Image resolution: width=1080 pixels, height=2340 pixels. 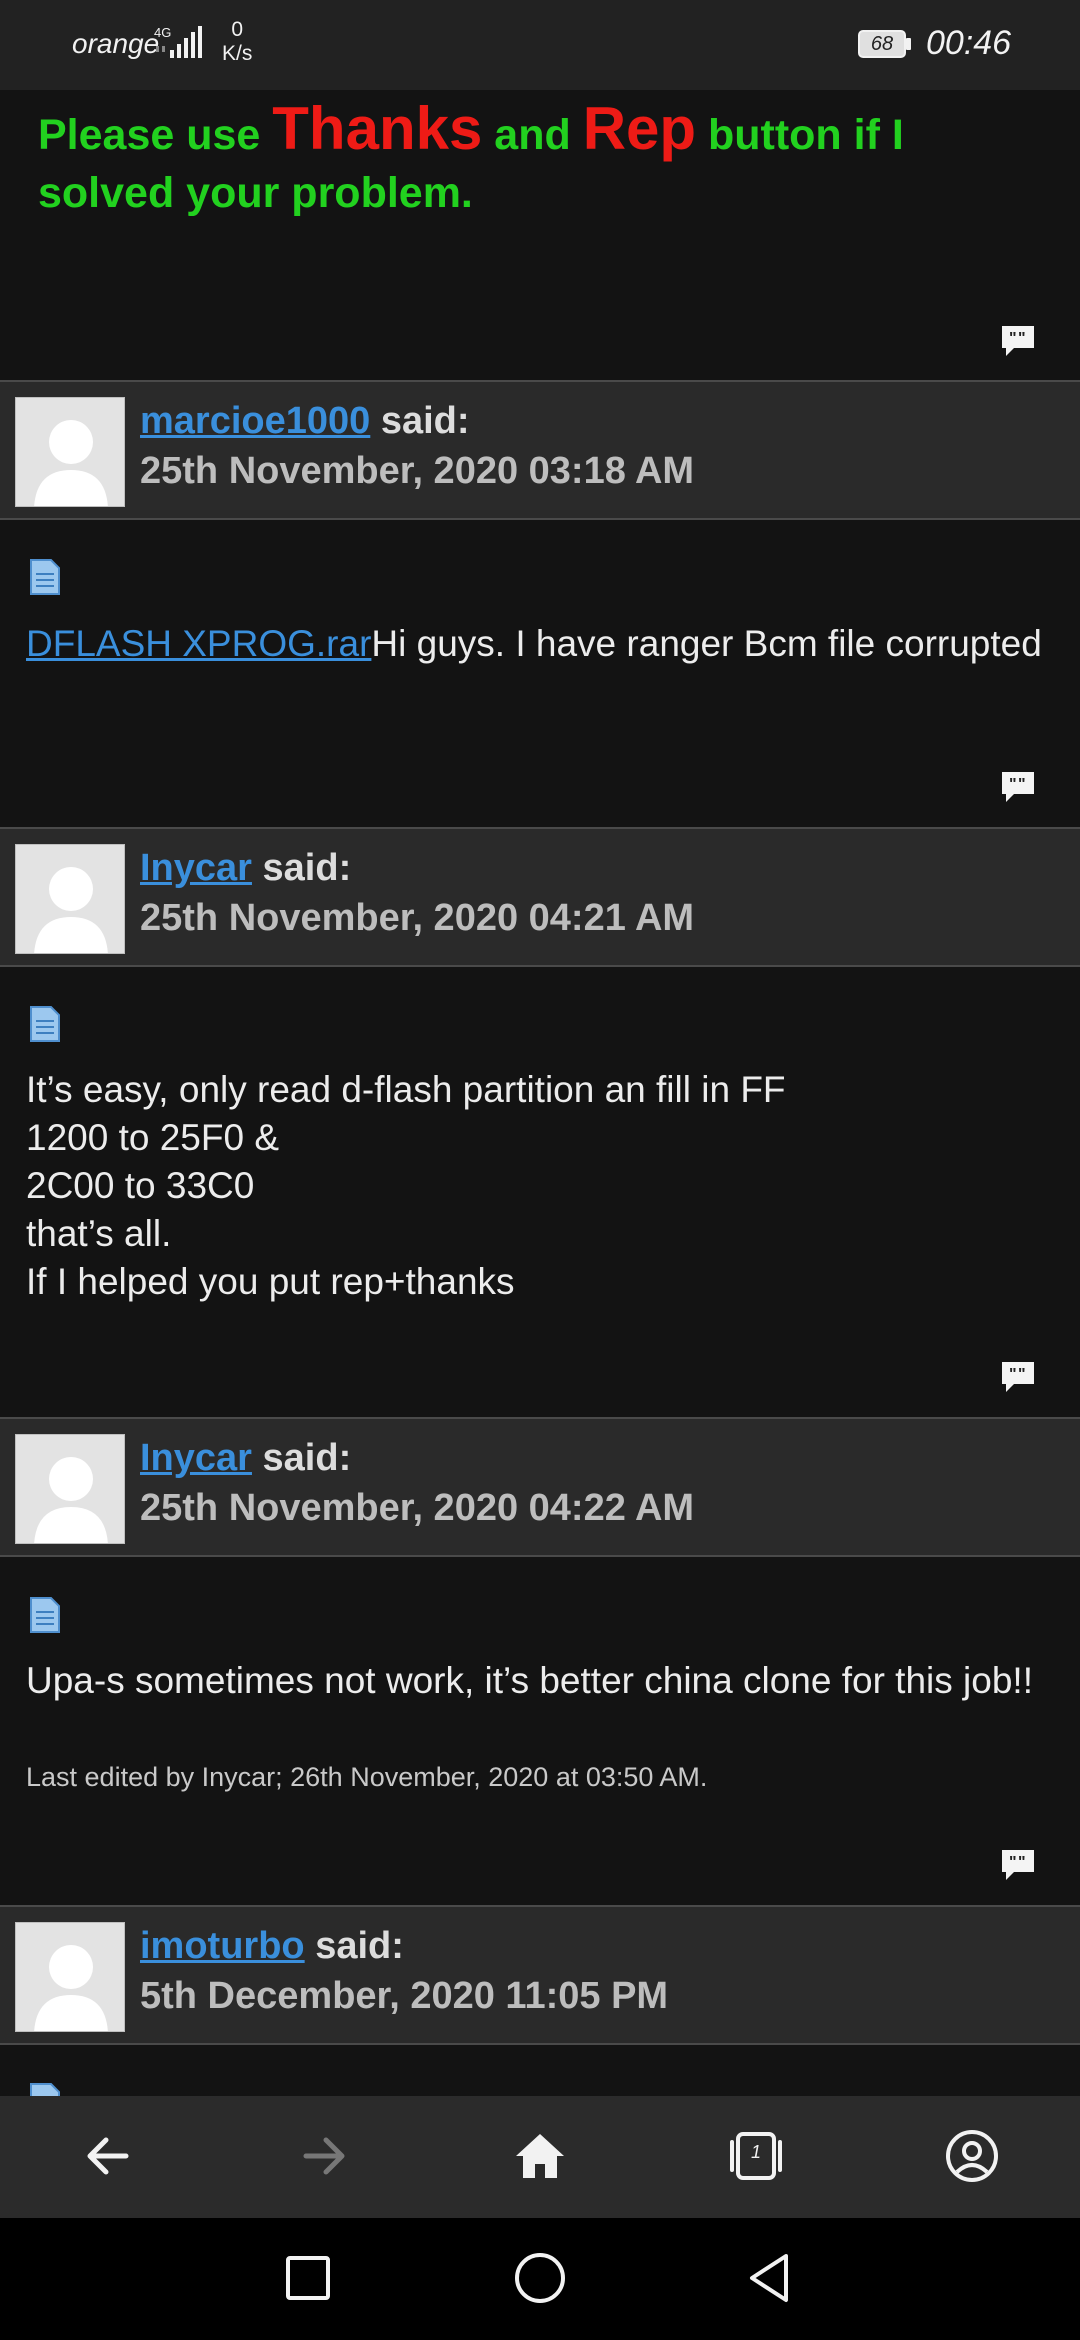 What do you see at coordinates (404, 1996) in the screenshot?
I see `post-date: 5th December, 2020 11:05 PM` at bounding box center [404, 1996].